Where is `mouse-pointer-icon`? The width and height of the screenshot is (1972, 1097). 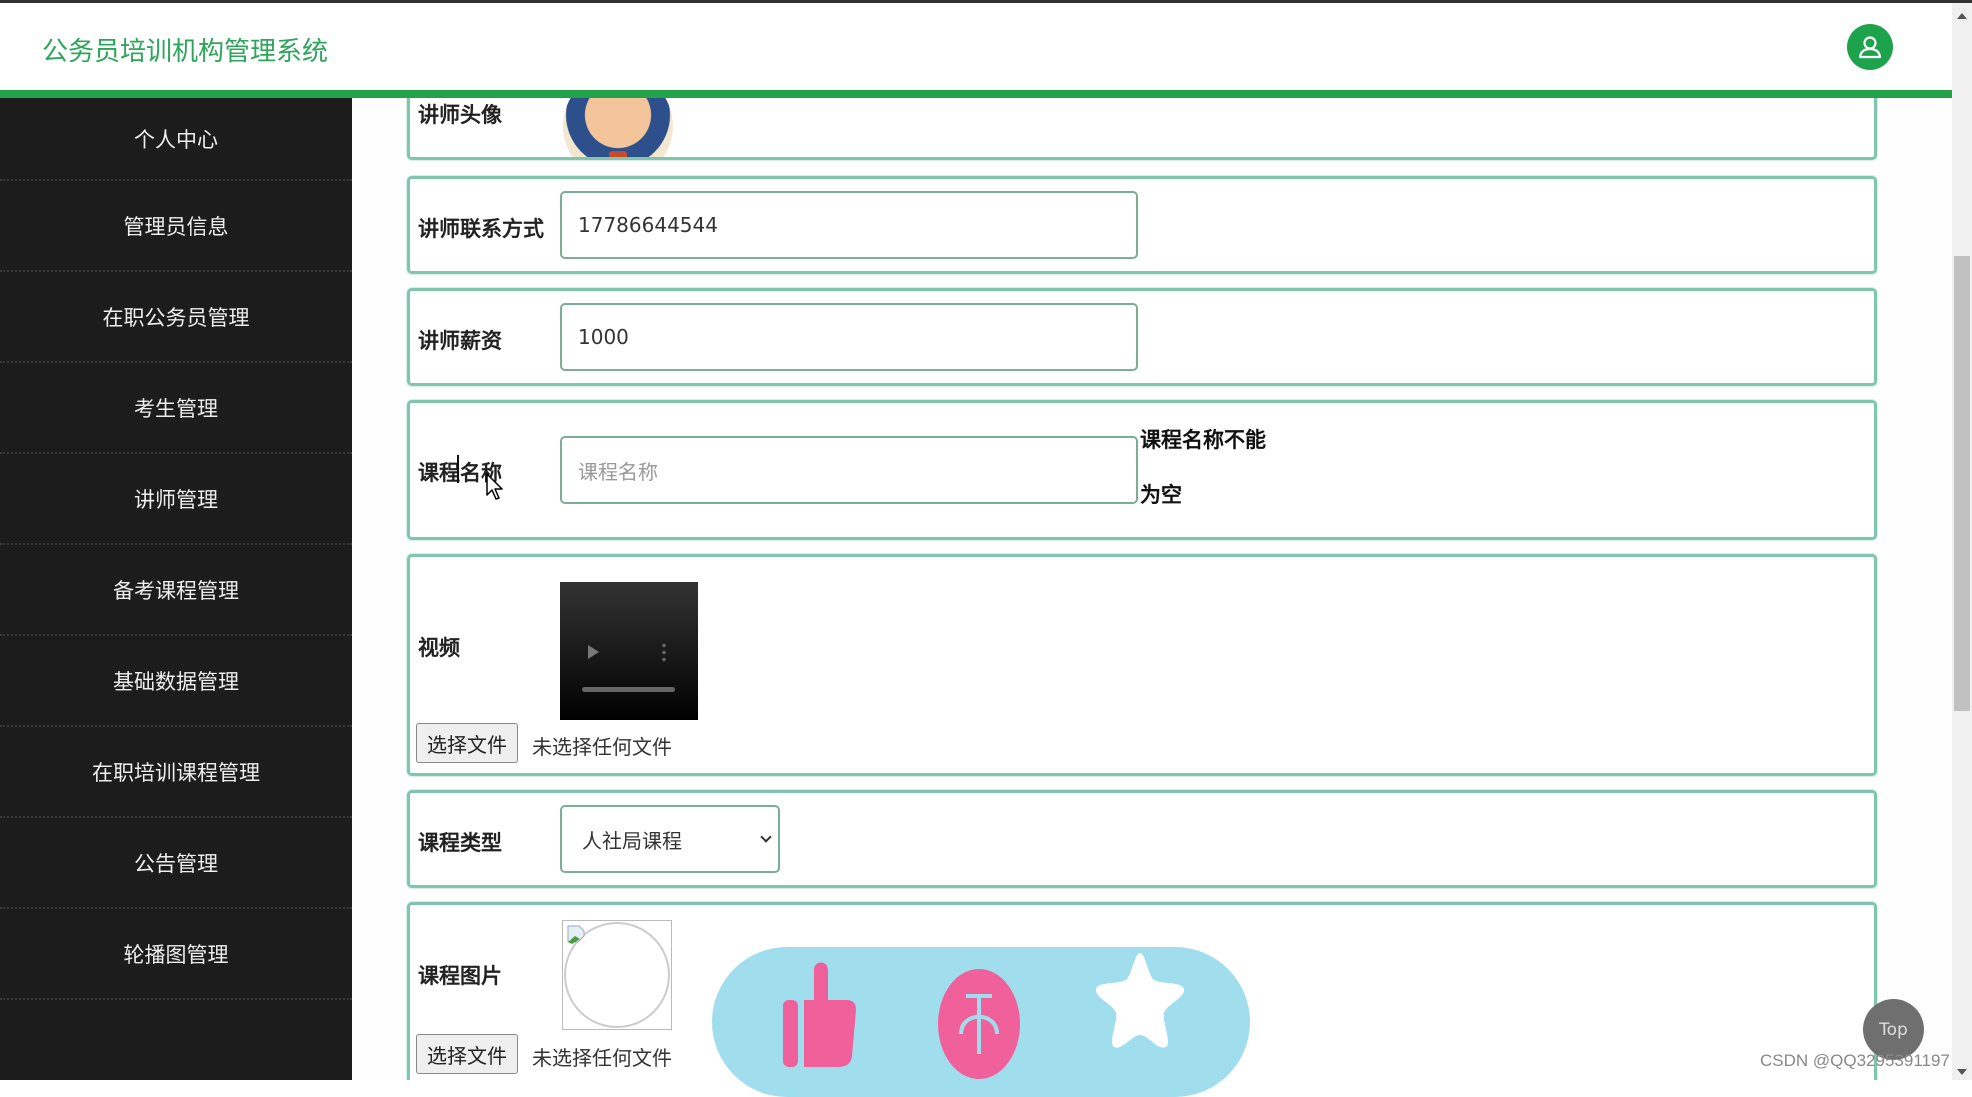
mouse-pointer-icon is located at coordinates (494, 486).